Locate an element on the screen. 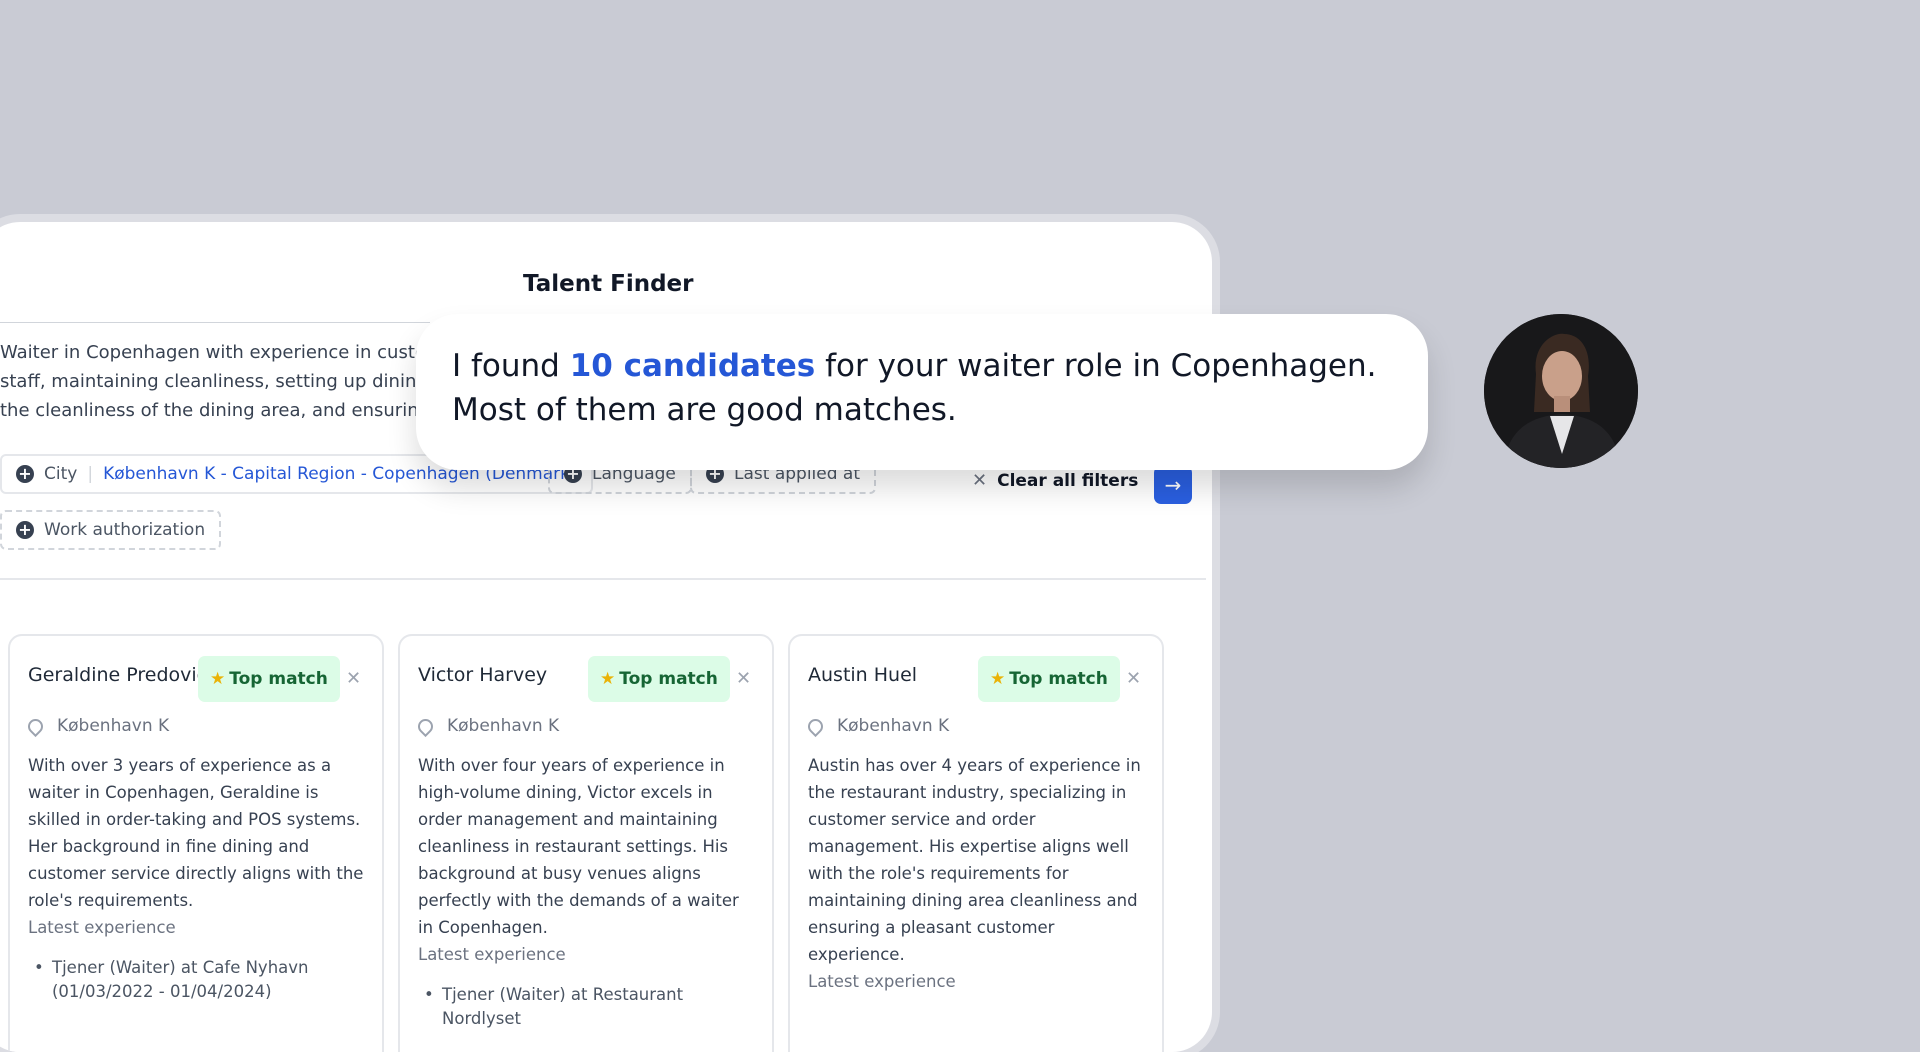 Image resolution: width=1920 pixels, height=1052 pixels. page-title: Talent Finder is located at coordinates (608, 284).